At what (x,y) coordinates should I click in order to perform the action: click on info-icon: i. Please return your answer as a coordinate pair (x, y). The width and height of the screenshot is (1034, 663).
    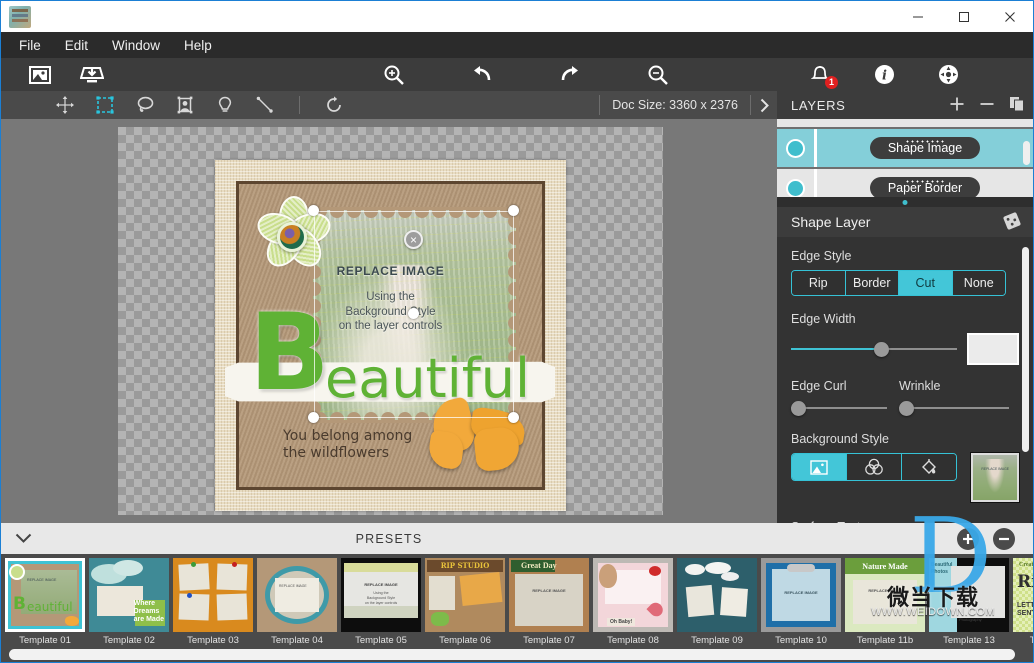
    Looking at the image, I should click on (884, 75).